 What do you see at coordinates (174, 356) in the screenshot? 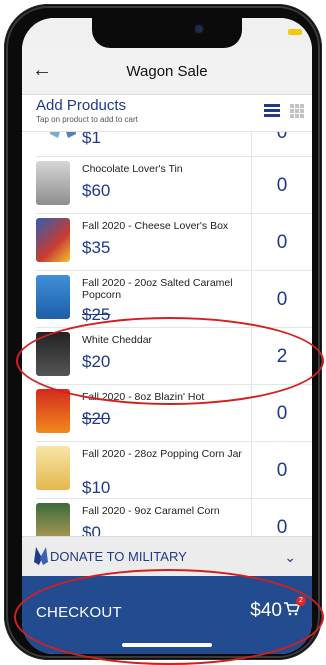
I see `product-row: White Cheddar $20 2` at bounding box center [174, 356].